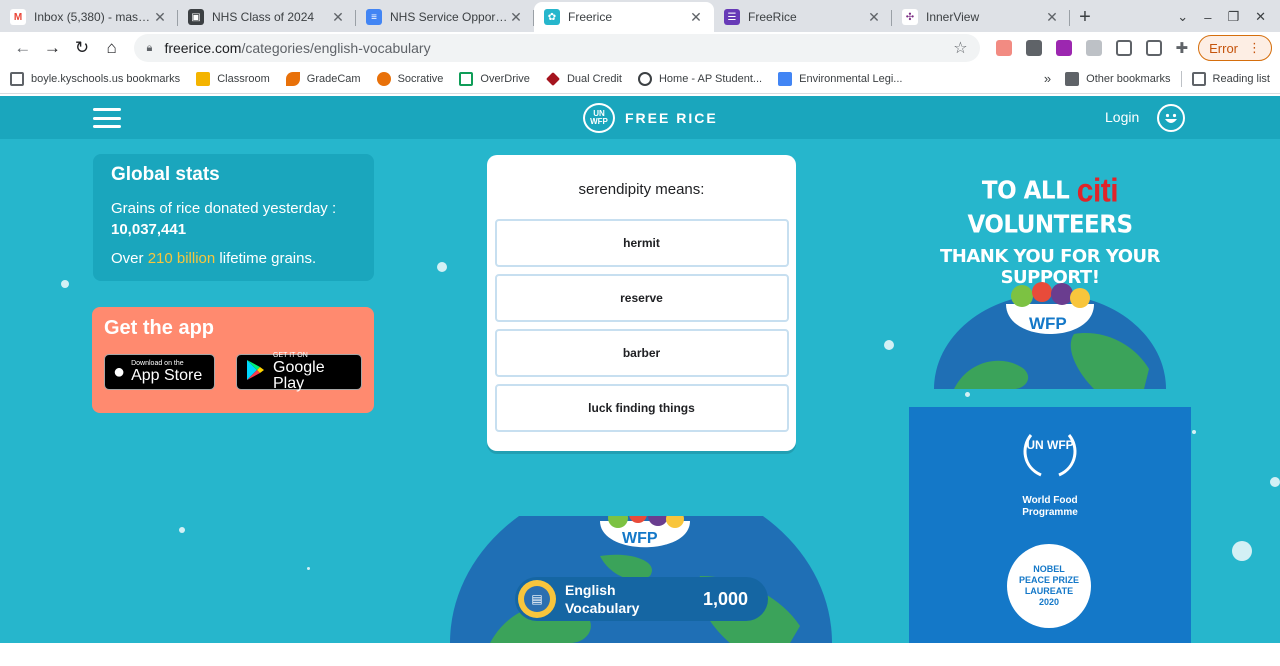  Describe the element at coordinates (641, 298) in the screenshot. I see `answer-option-2: reserve` at that location.